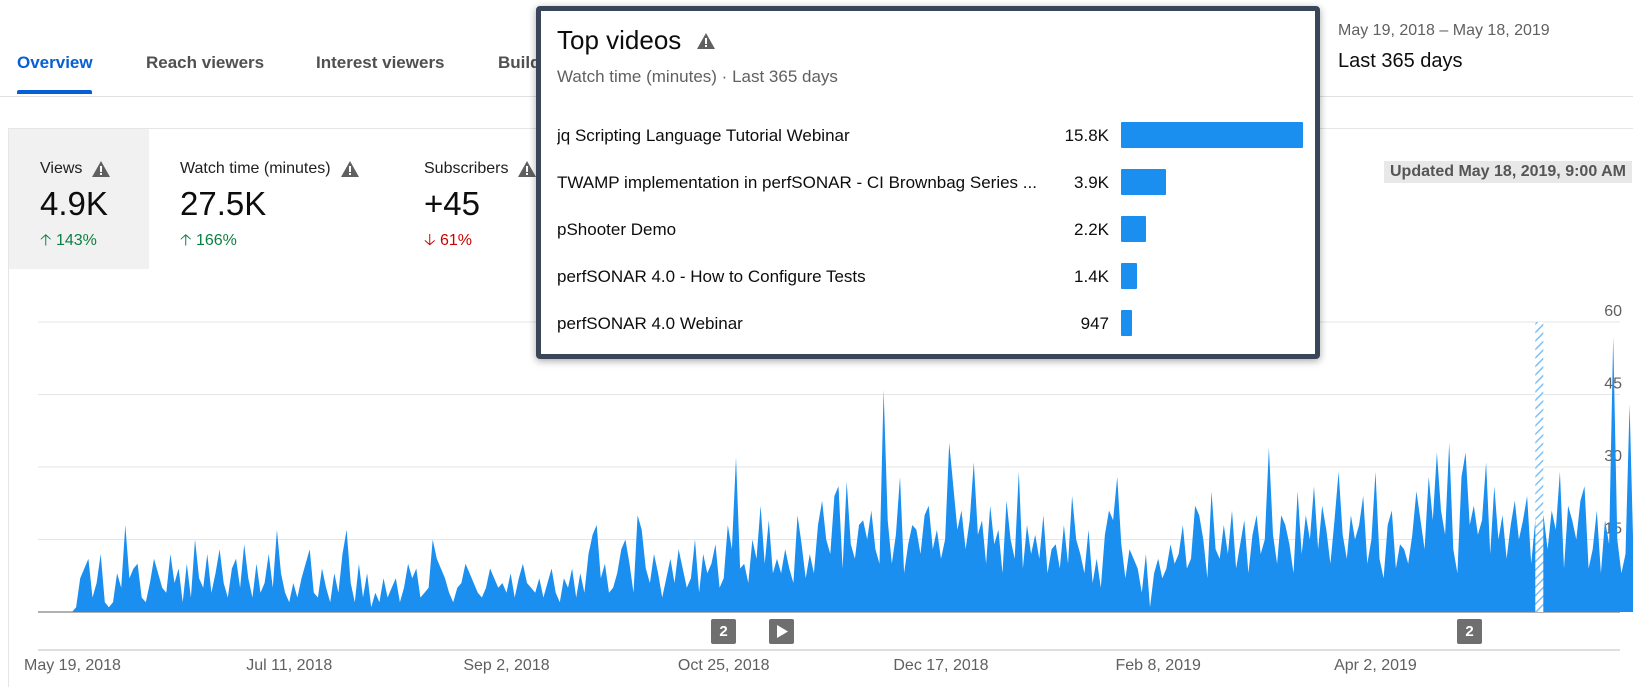  I want to click on top-video-row: perfSONAR 4.0 Webinar 947, so click(932, 324).